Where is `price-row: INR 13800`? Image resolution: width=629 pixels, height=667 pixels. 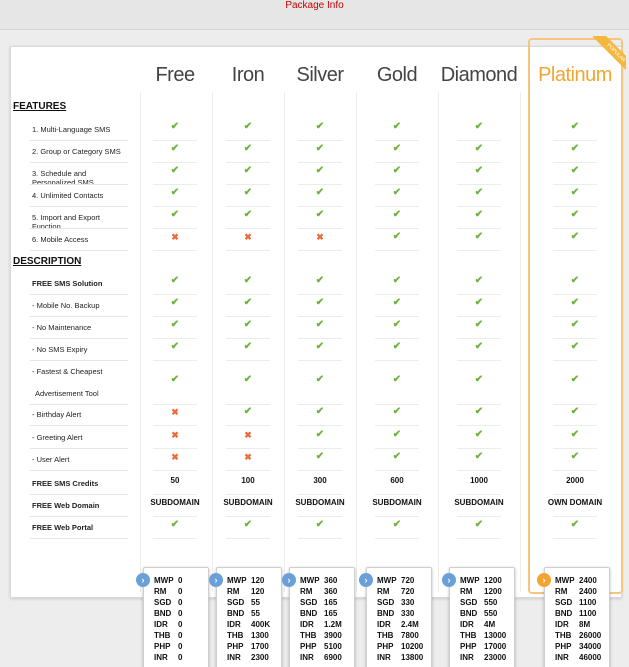
price-row: INR 13800 is located at coordinates (404, 658).